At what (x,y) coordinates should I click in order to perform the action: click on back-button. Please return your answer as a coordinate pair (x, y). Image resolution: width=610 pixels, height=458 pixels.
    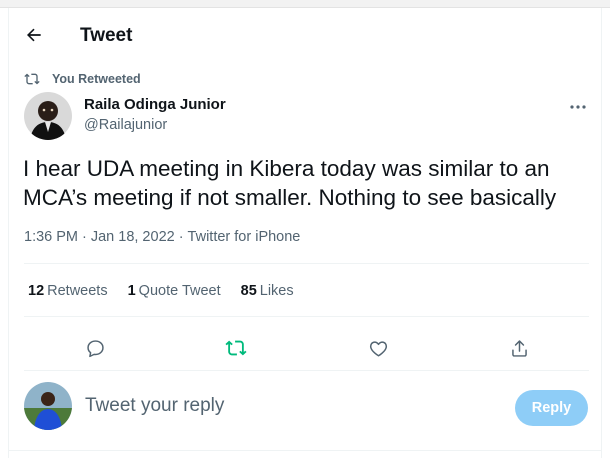
    Looking at the image, I should click on (34, 35).